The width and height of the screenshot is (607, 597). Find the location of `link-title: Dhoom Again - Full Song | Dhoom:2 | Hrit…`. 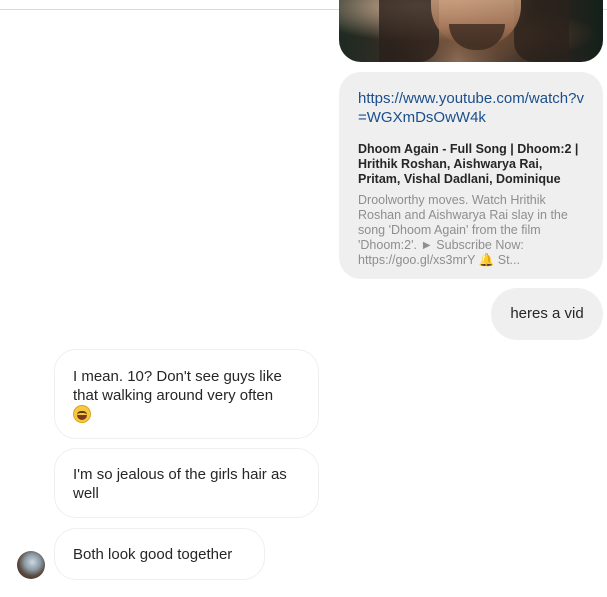

link-title: Dhoom Again - Full Song | Dhoom:2 | Hrit… is located at coordinates (468, 164).